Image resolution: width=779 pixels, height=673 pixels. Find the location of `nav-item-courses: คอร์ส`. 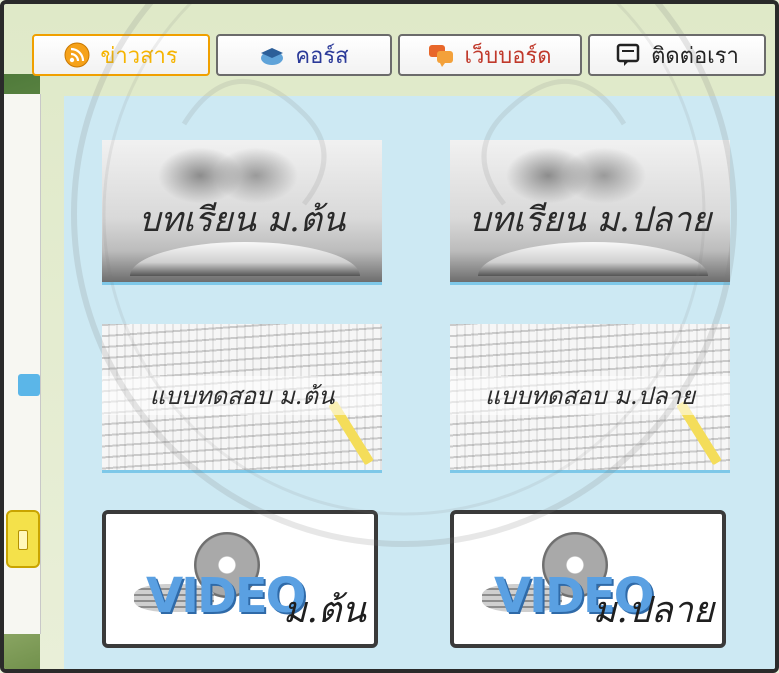

nav-item-courses: คอร์ส is located at coordinates (304, 55).